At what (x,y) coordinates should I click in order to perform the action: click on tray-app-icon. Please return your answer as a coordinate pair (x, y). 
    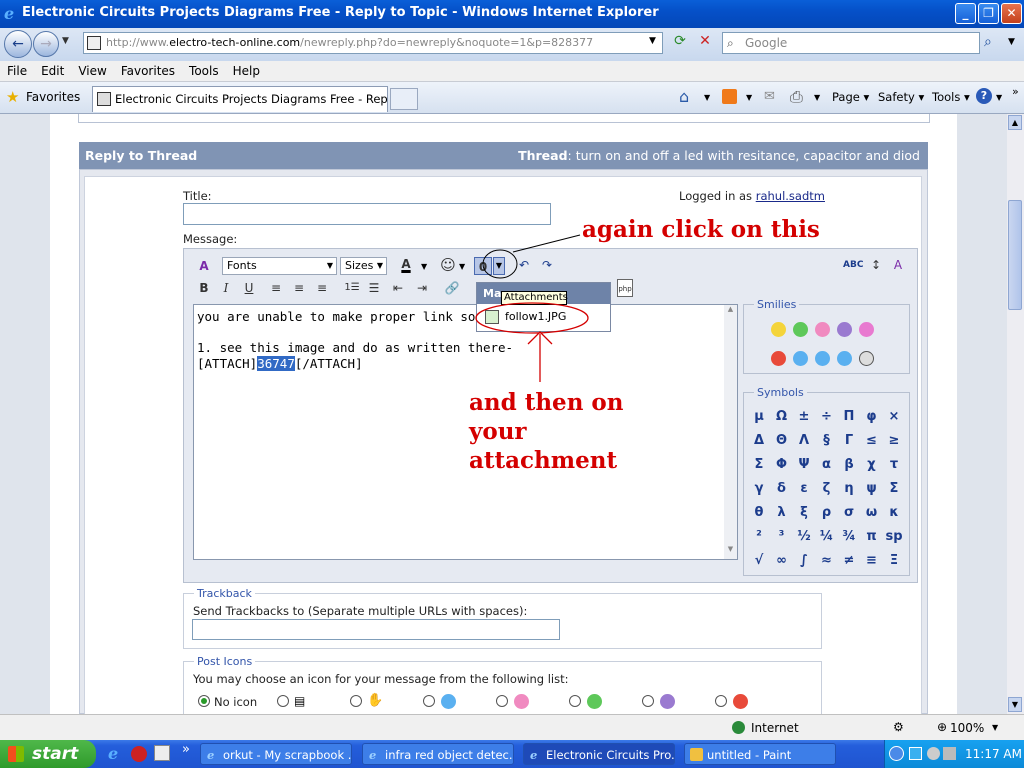
    Looking at the image, I should click on (949, 753).